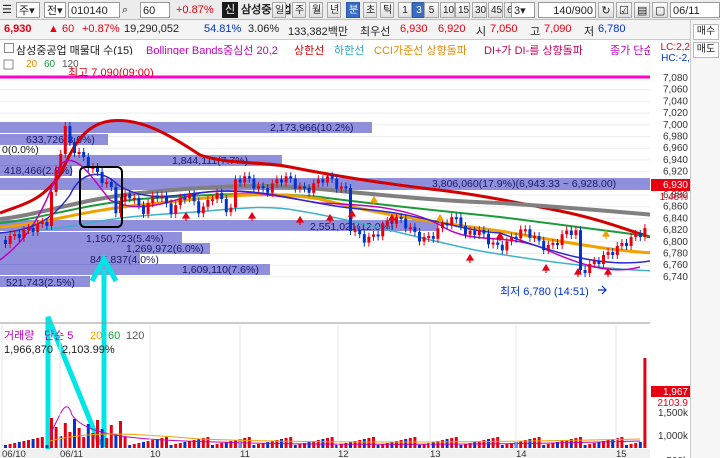  I want to click on interval-select: 3▾, so click(523, 10).